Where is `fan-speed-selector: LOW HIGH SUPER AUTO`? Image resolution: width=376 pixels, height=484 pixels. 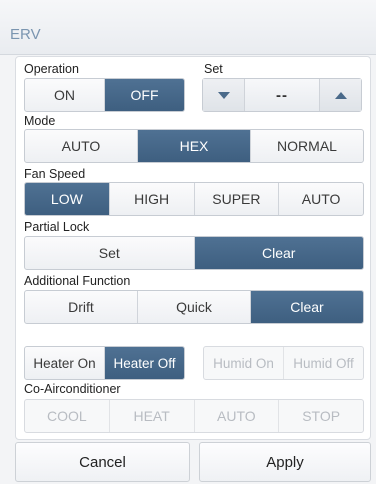
fan-speed-selector: LOW HIGH SUPER AUTO is located at coordinates (194, 199).